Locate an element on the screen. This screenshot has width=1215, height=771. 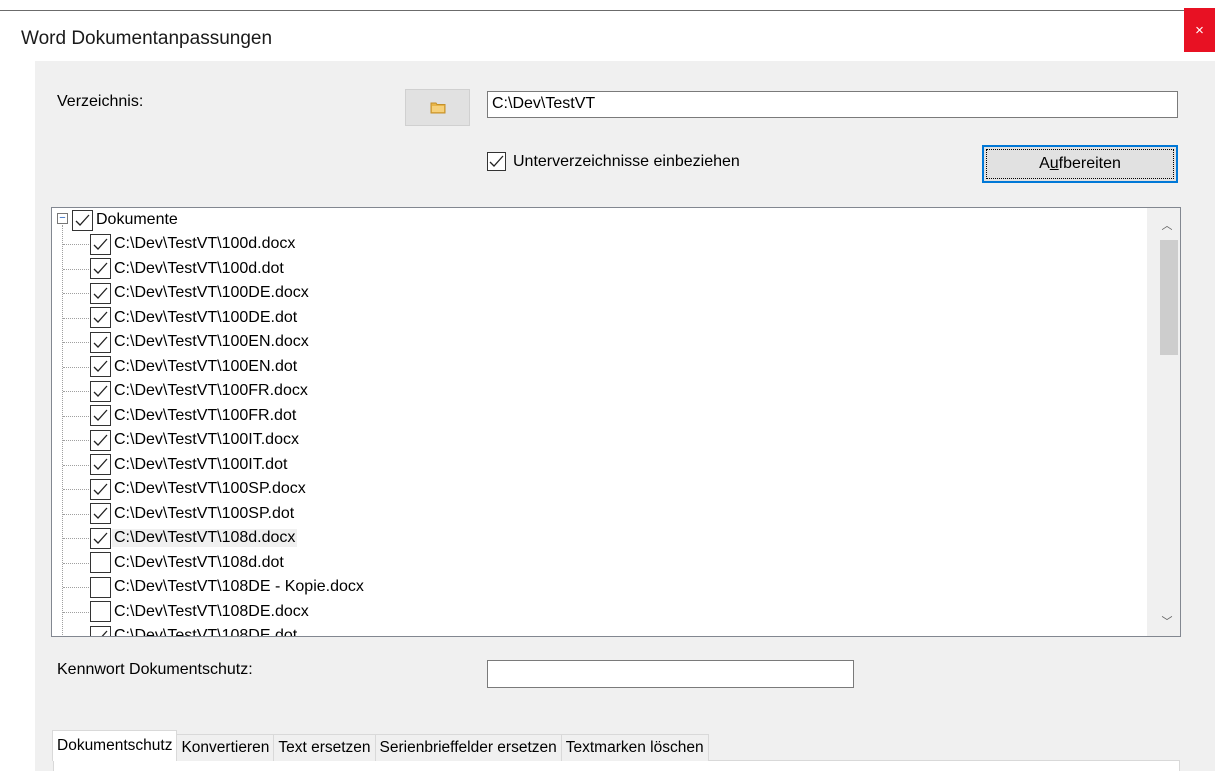
tree-item: C:\Dev\TestVT\100FR.dot is located at coordinates (194, 416).